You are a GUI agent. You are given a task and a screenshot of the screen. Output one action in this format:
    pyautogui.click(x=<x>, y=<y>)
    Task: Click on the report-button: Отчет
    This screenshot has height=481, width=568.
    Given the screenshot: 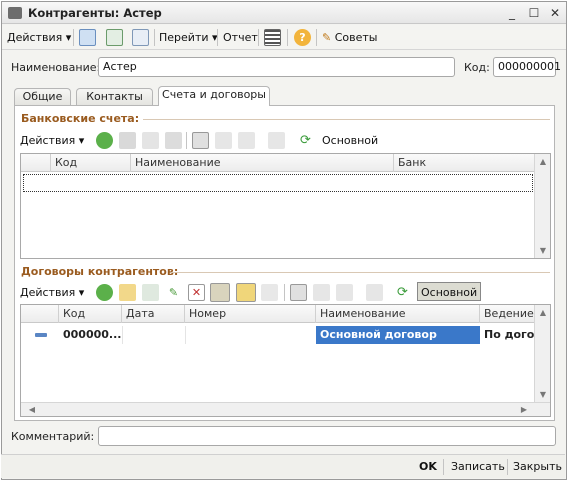 What is the action you would take?
    pyautogui.click(x=240, y=37)
    